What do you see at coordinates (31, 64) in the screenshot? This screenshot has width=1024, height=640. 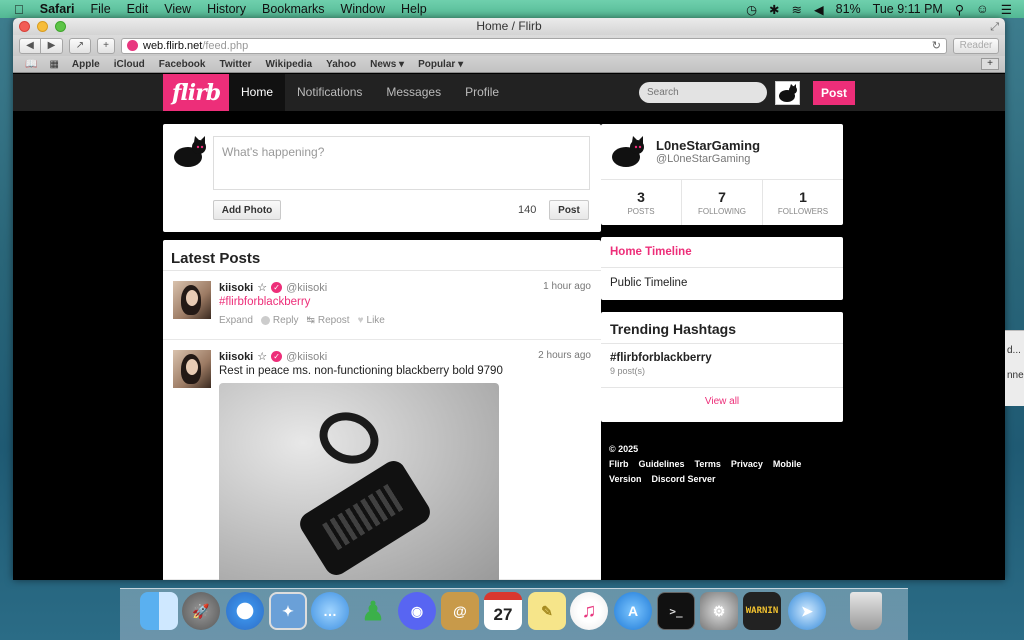 I see `reading-list-icon: 📖` at bounding box center [31, 64].